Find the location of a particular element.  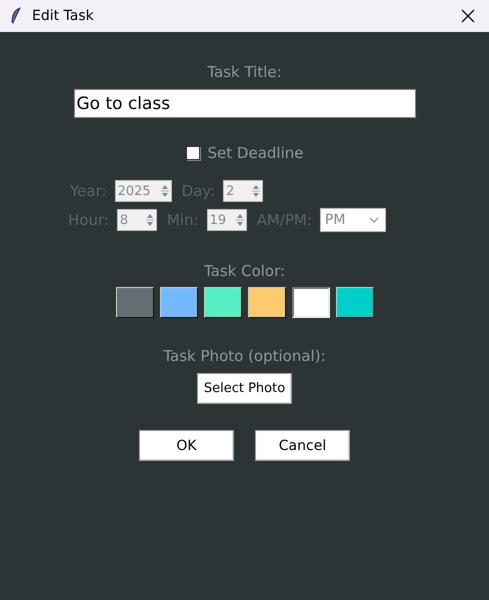

select-photo-button: Select Photo is located at coordinates (244, 388).